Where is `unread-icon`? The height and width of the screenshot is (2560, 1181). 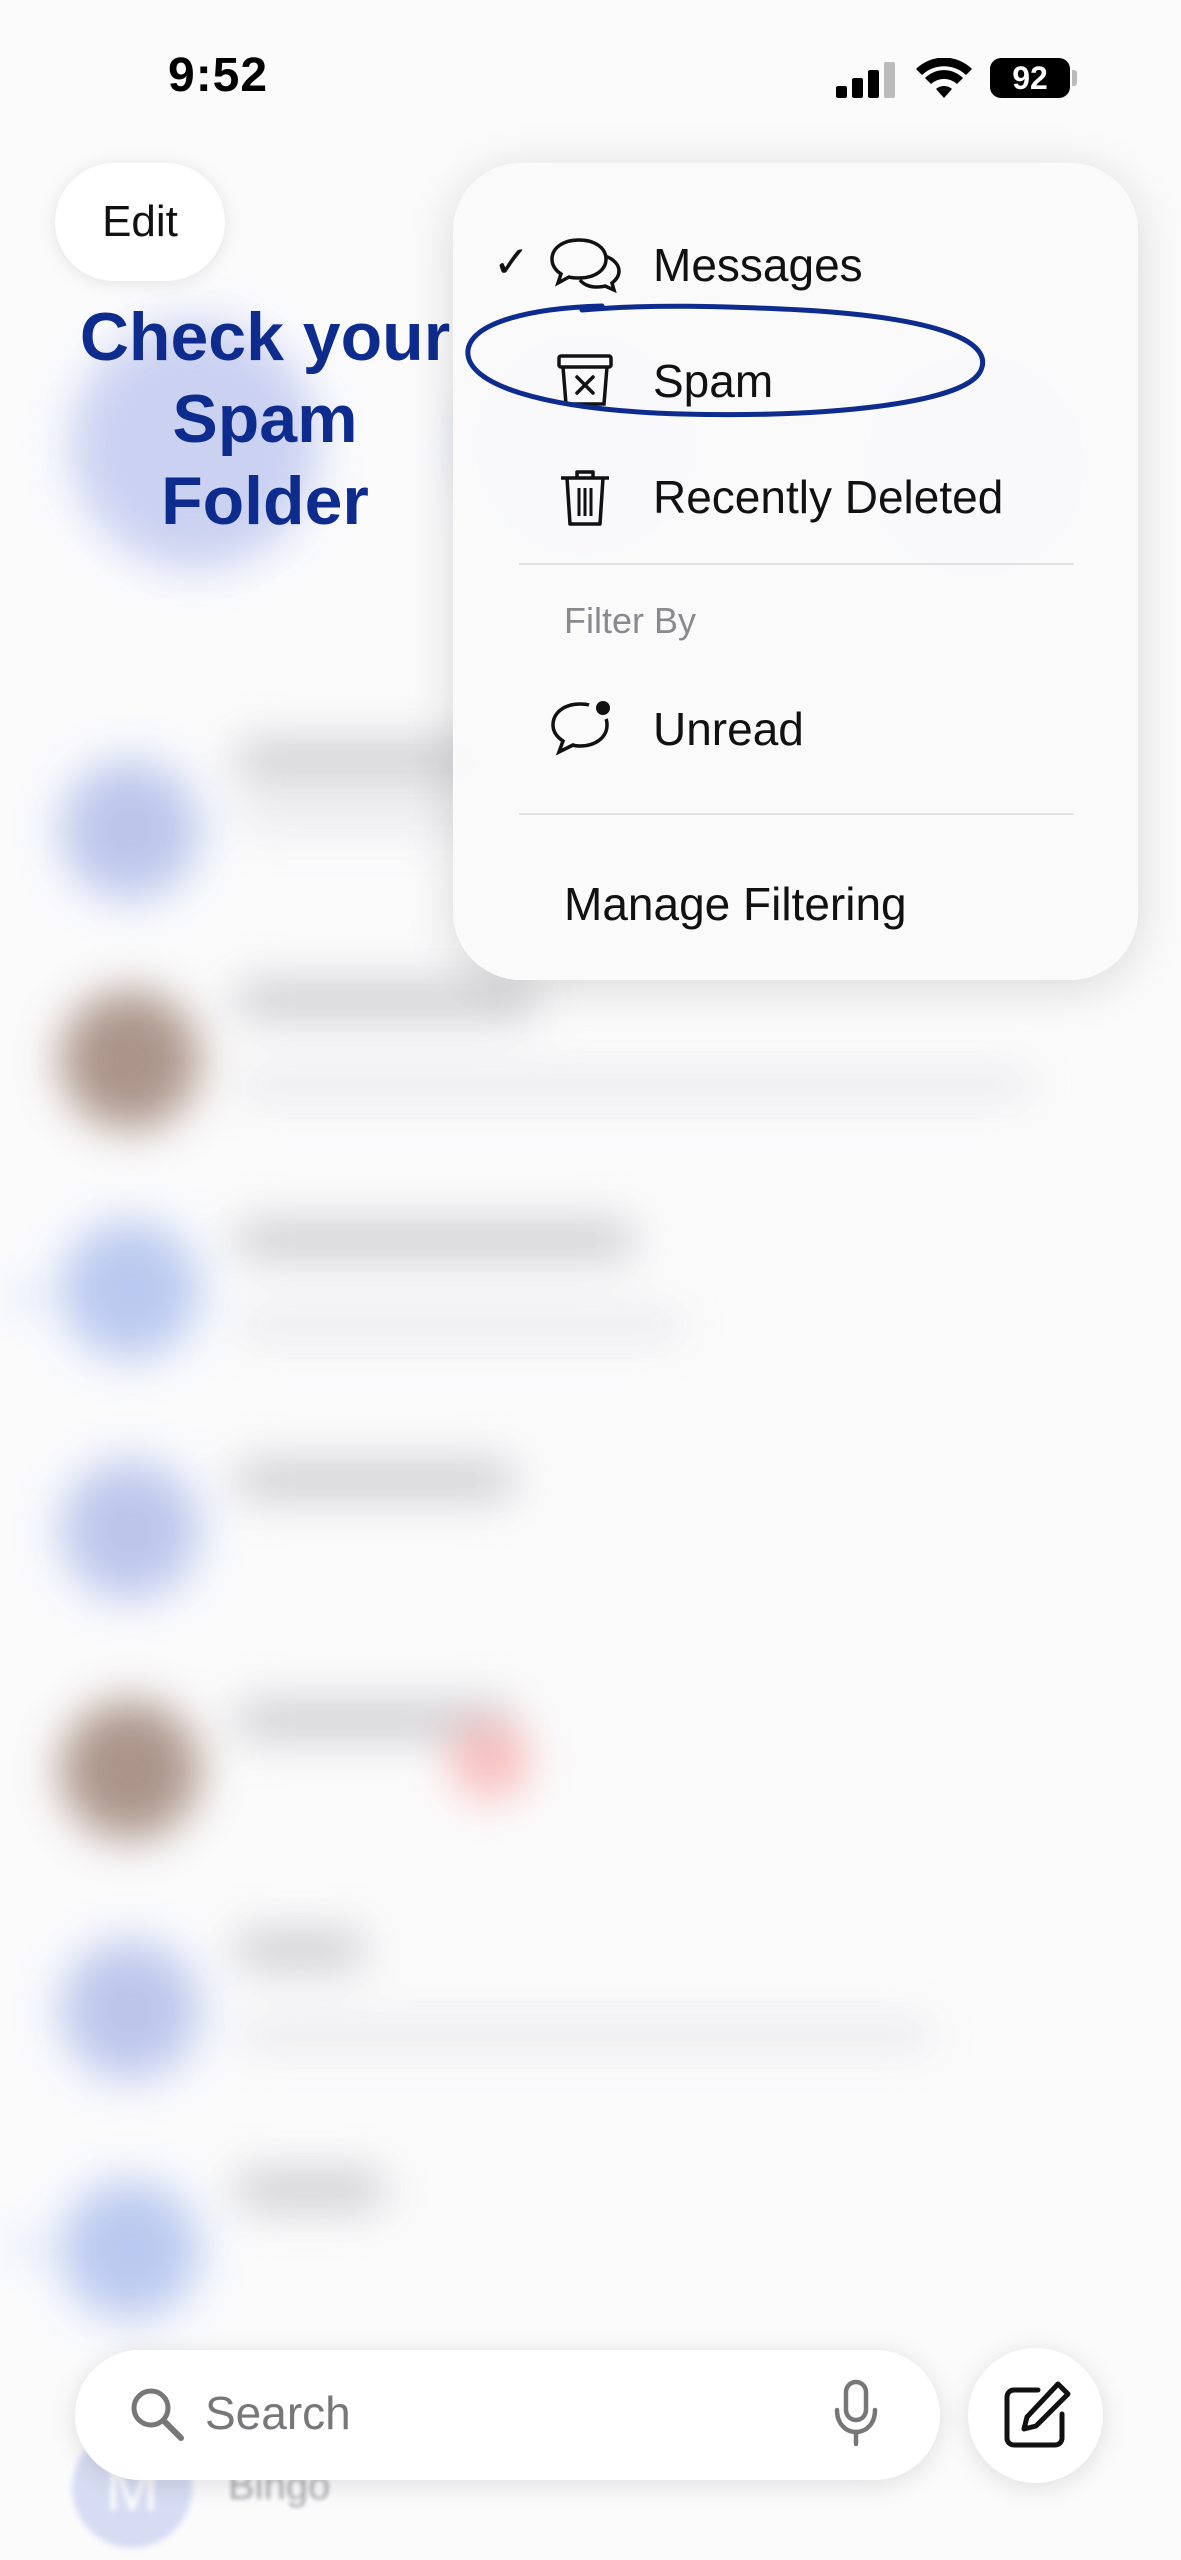
unread-icon is located at coordinates (580, 728).